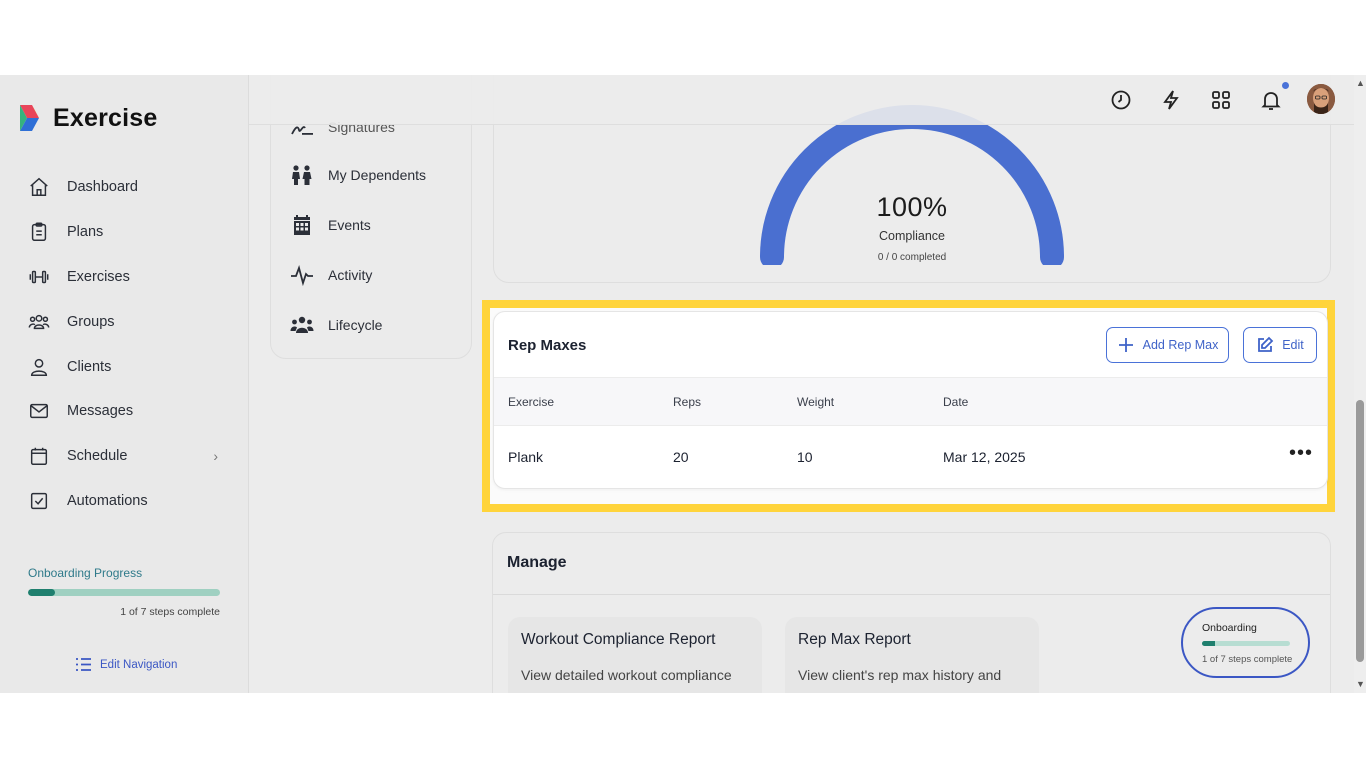  Describe the element at coordinates (1360, 83) in the screenshot. I see `scroll-up-arrow-icon: ▲` at that location.